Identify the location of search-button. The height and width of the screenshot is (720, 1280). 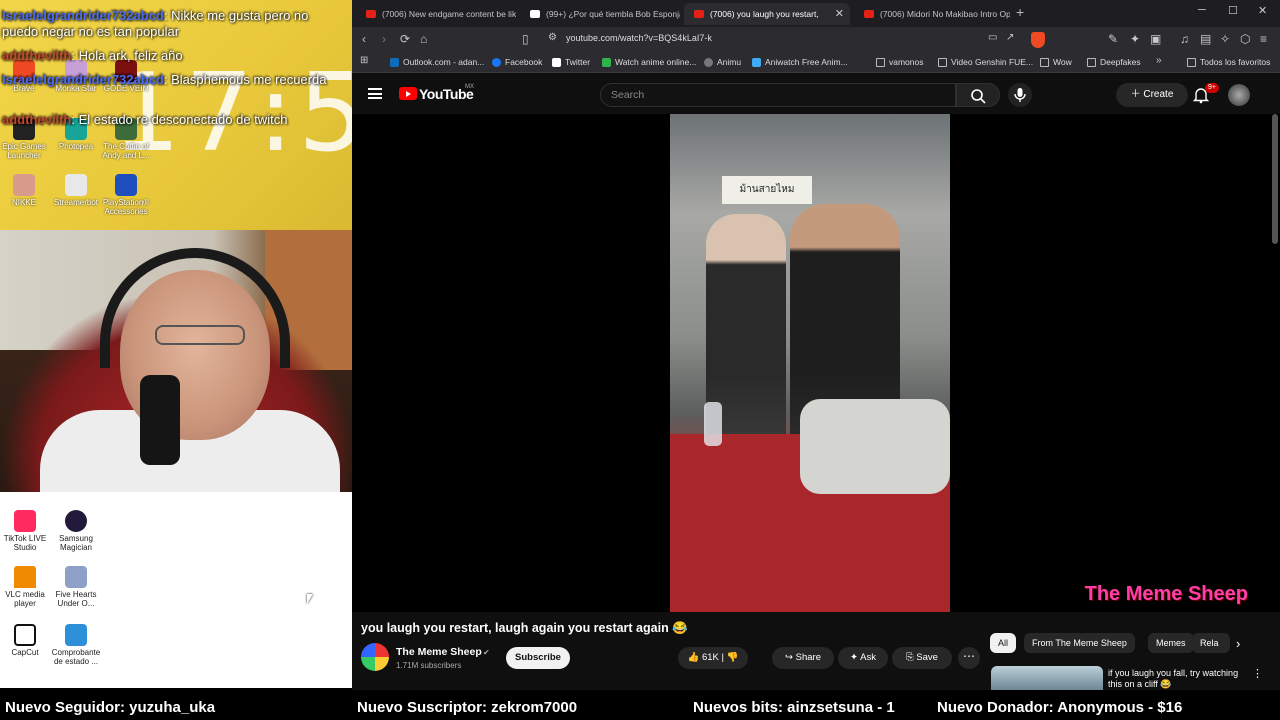
(978, 95).